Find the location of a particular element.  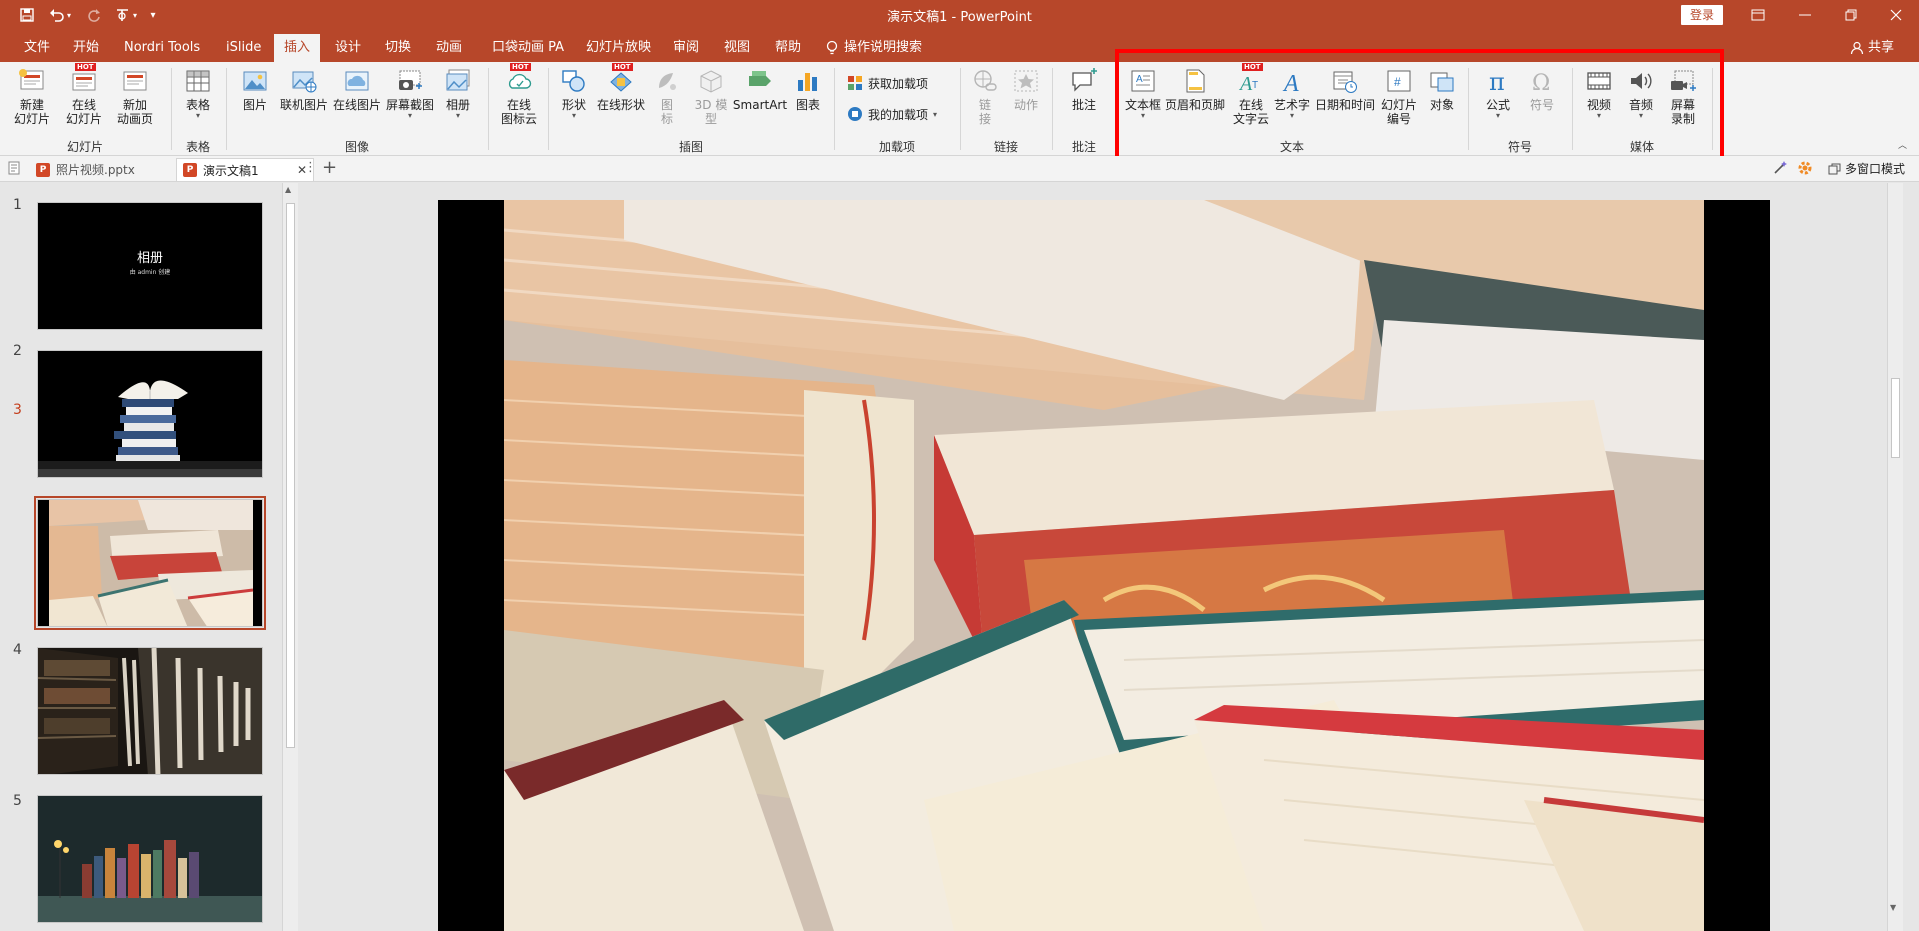

new-slide-label-1: 新建 is located at coordinates (31, 105).